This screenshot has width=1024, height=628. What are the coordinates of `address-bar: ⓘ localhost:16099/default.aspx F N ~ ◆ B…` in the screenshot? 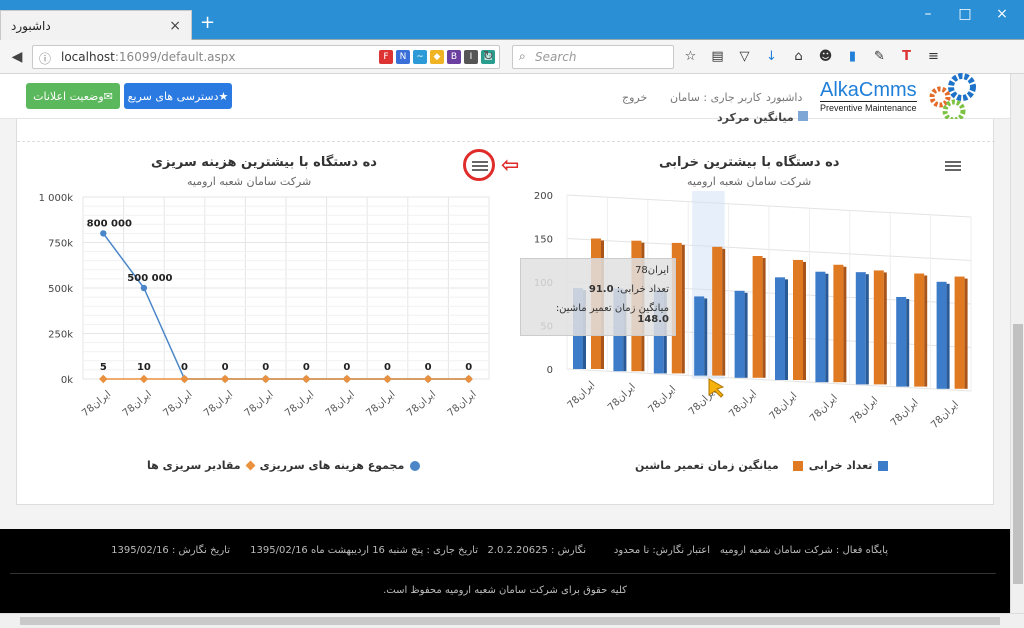 It's located at (266, 57).